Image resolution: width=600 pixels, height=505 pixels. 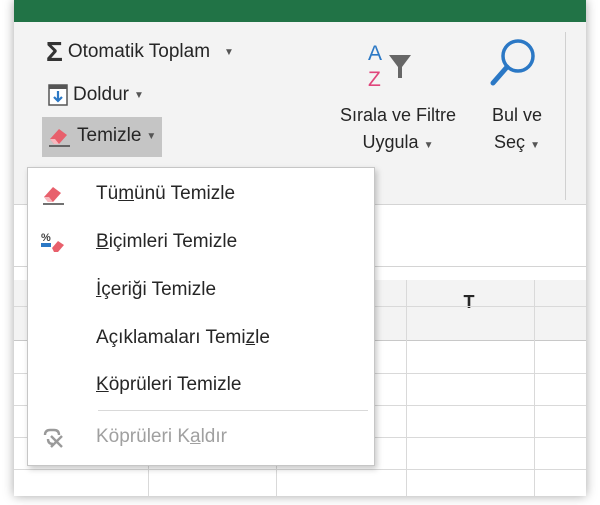 What do you see at coordinates (565, 116) in the screenshot?
I see `ribbon-separator` at bounding box center [565, 116].